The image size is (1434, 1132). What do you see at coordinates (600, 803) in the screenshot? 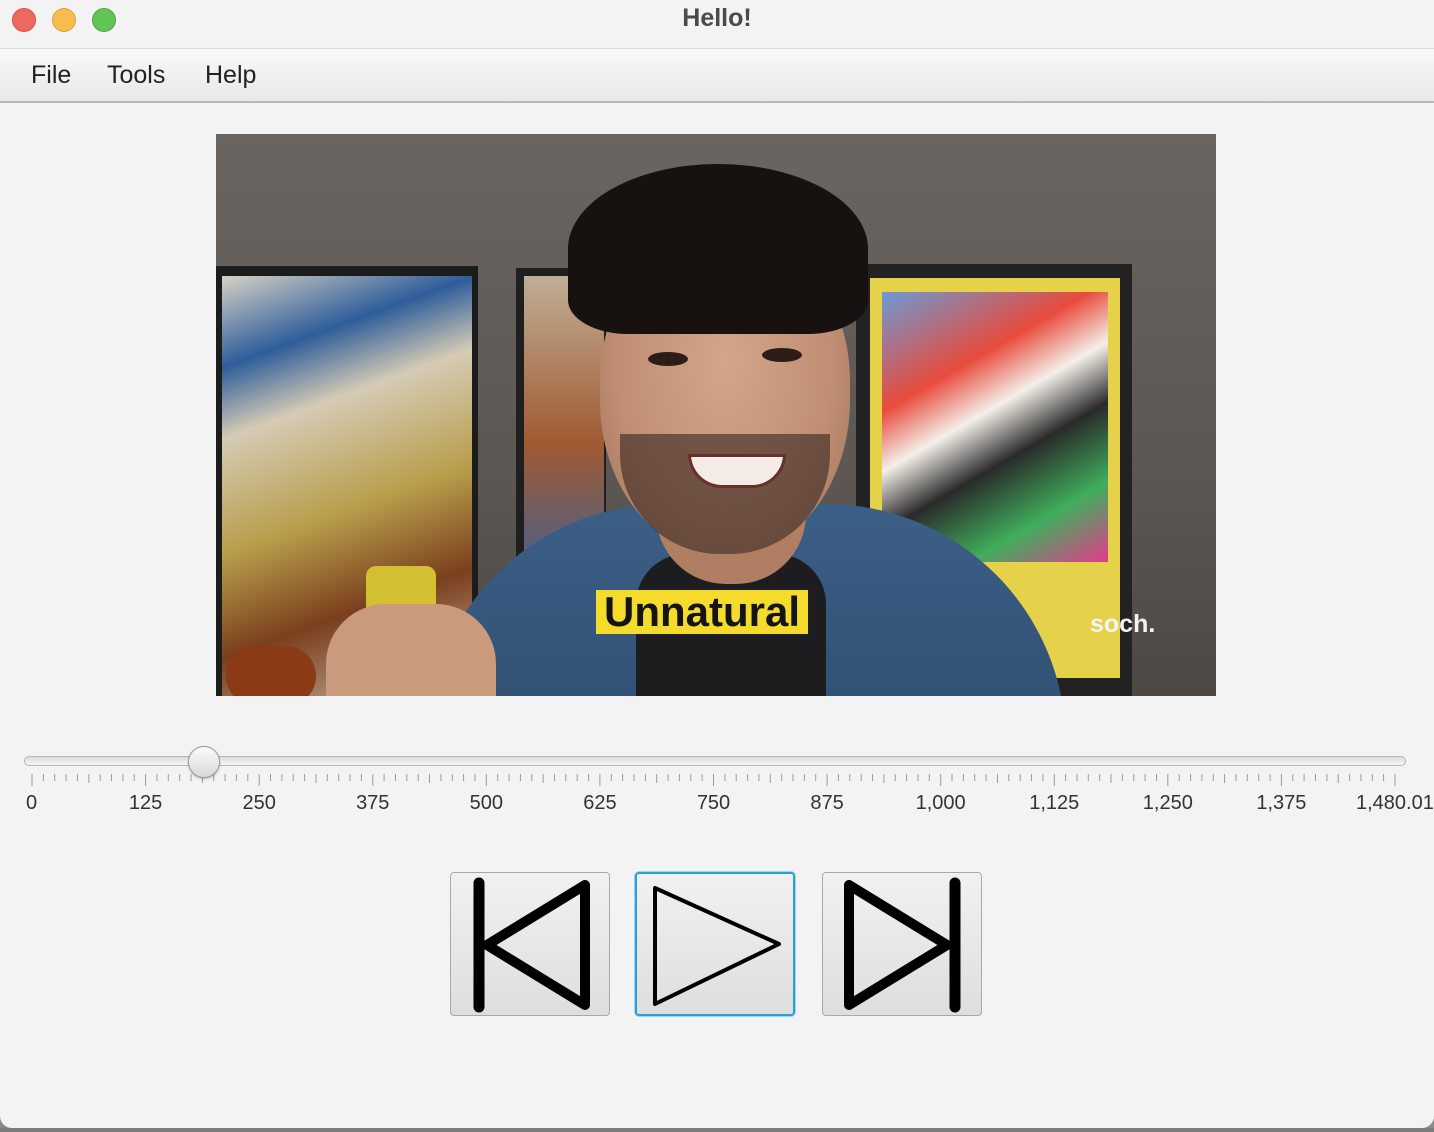
I see `slider-tick-label: 625` at bounding box center [600, 803].